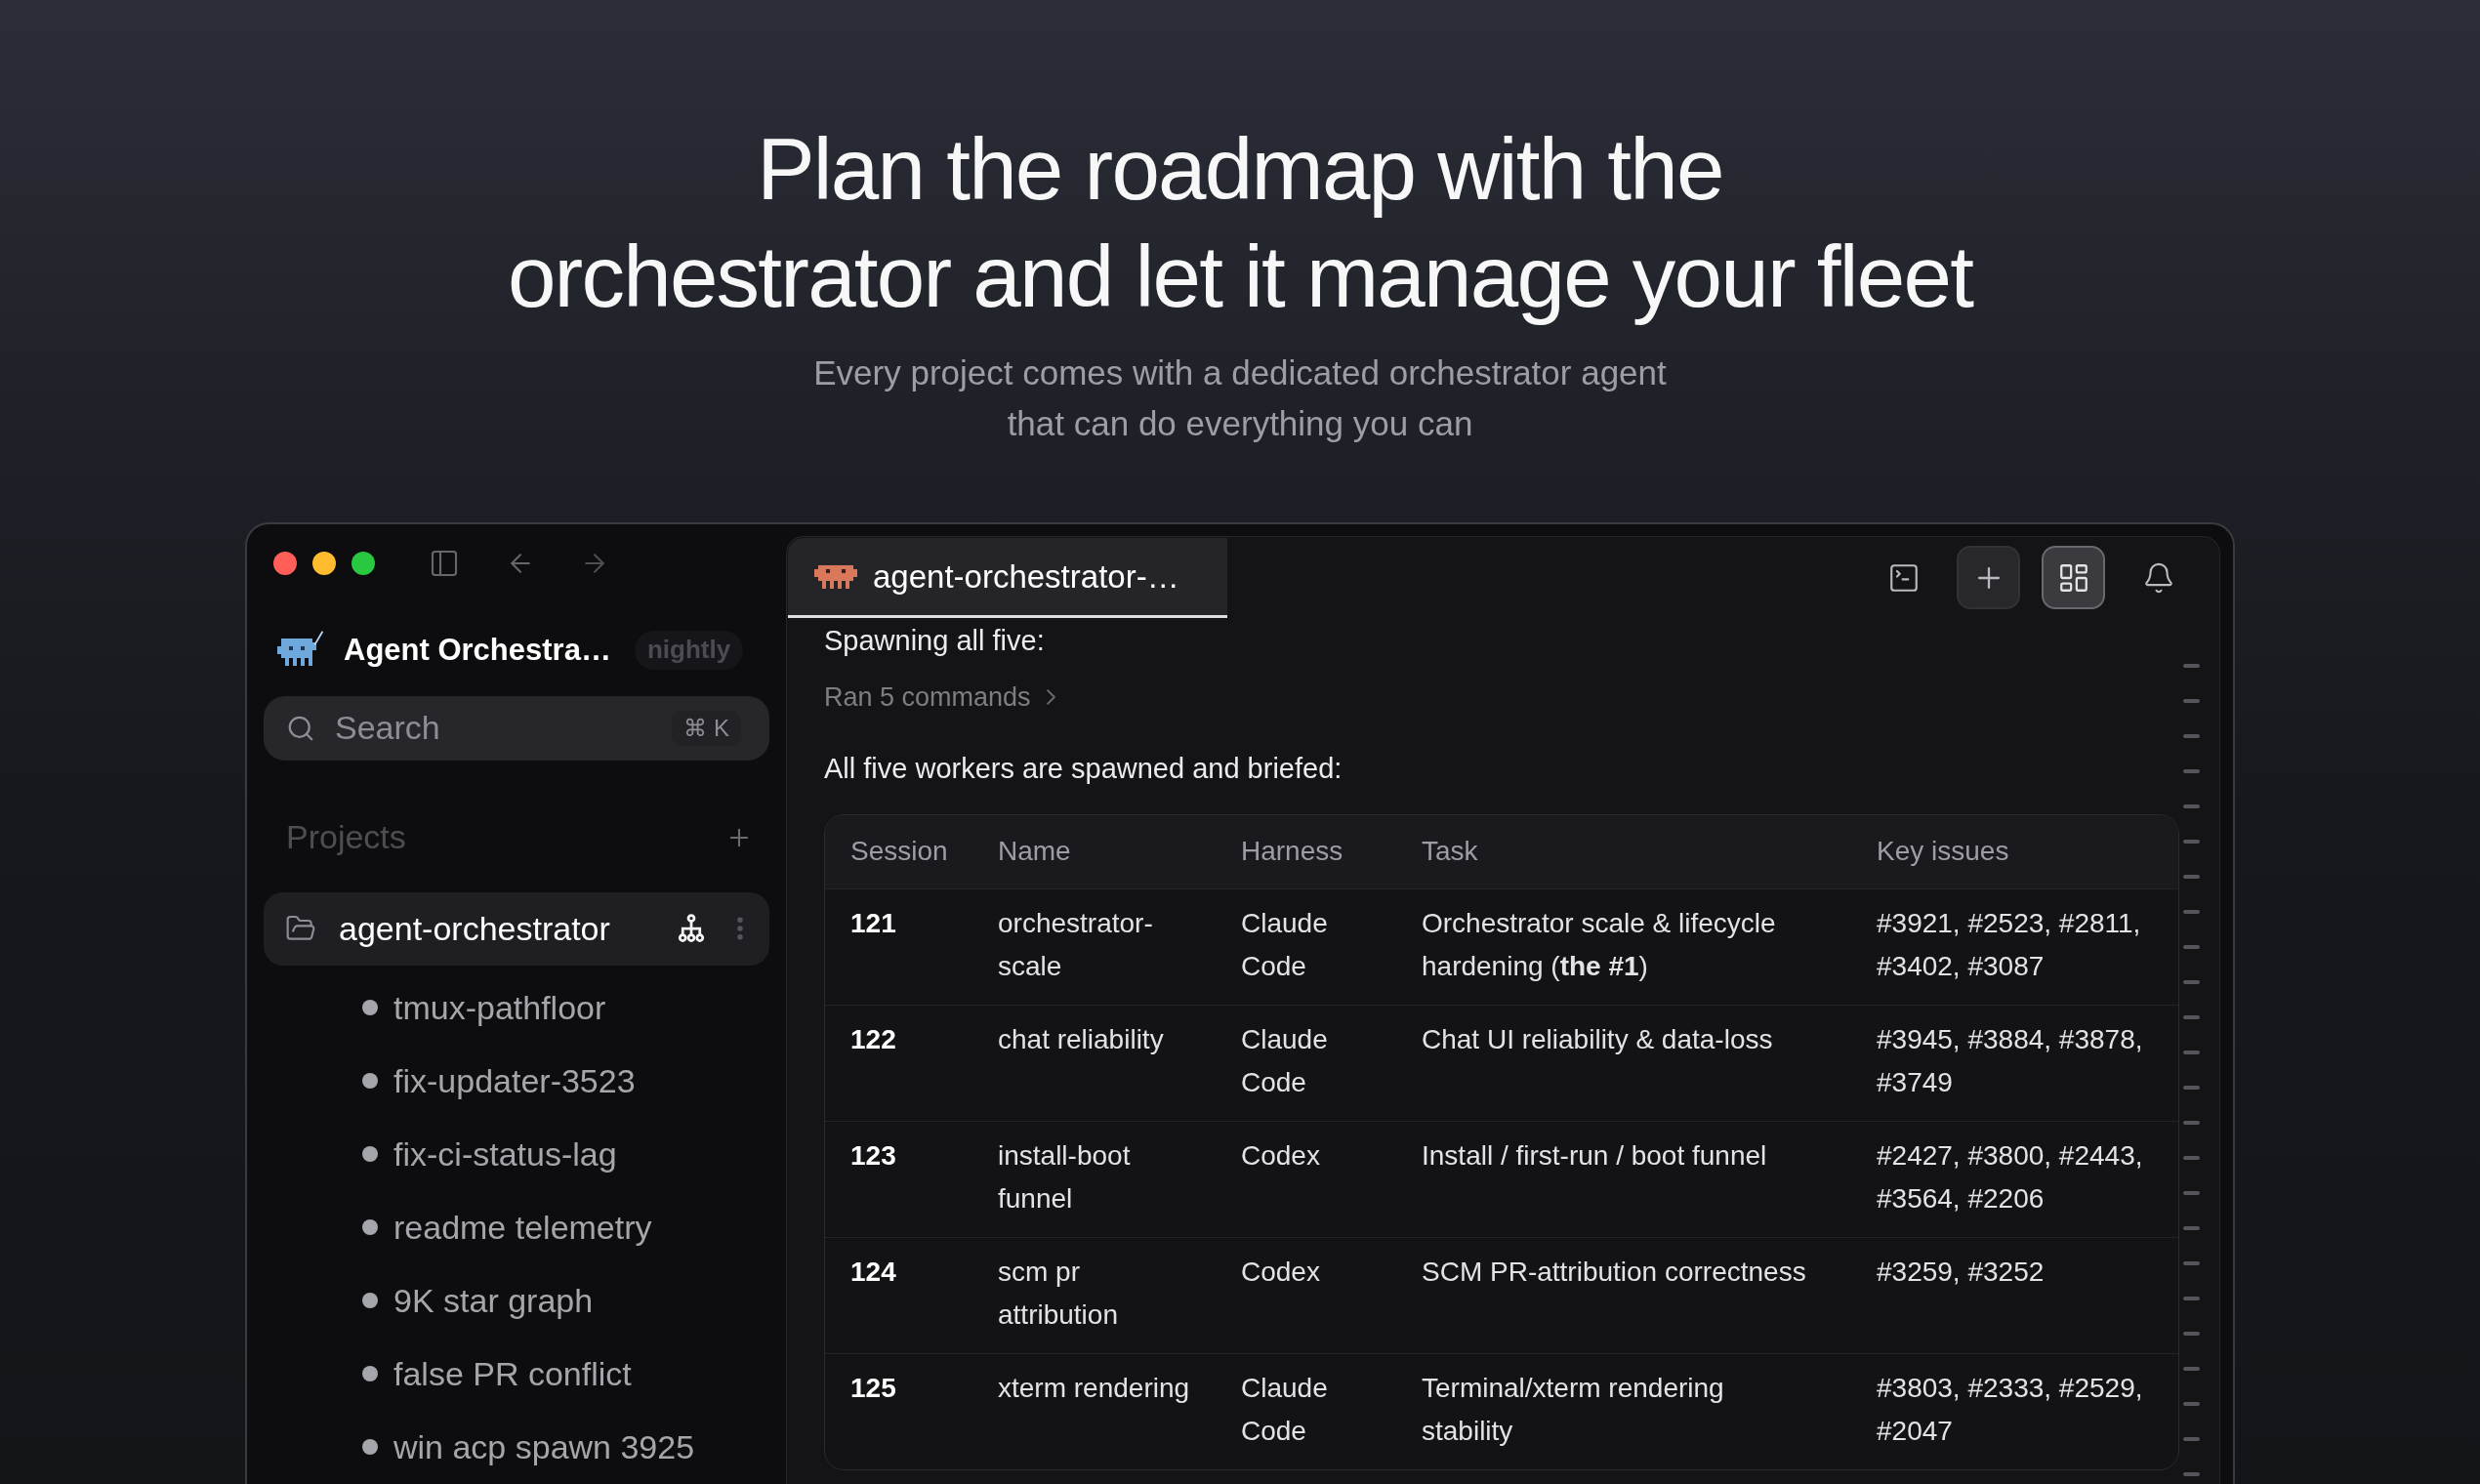 The image size is (2480, 1484). I want to click on table-cell: 125, so click(898, 1411).